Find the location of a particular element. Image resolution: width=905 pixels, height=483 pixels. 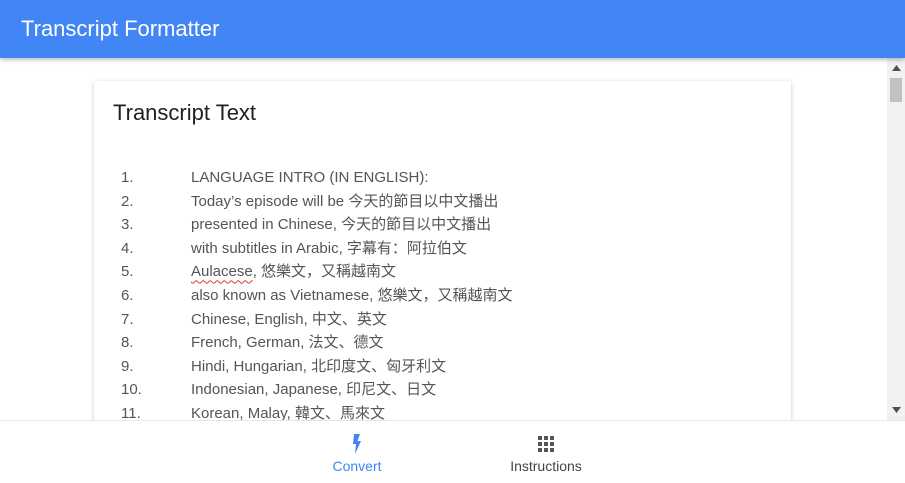

line-number: 8. is located at coordinates (127, 343).